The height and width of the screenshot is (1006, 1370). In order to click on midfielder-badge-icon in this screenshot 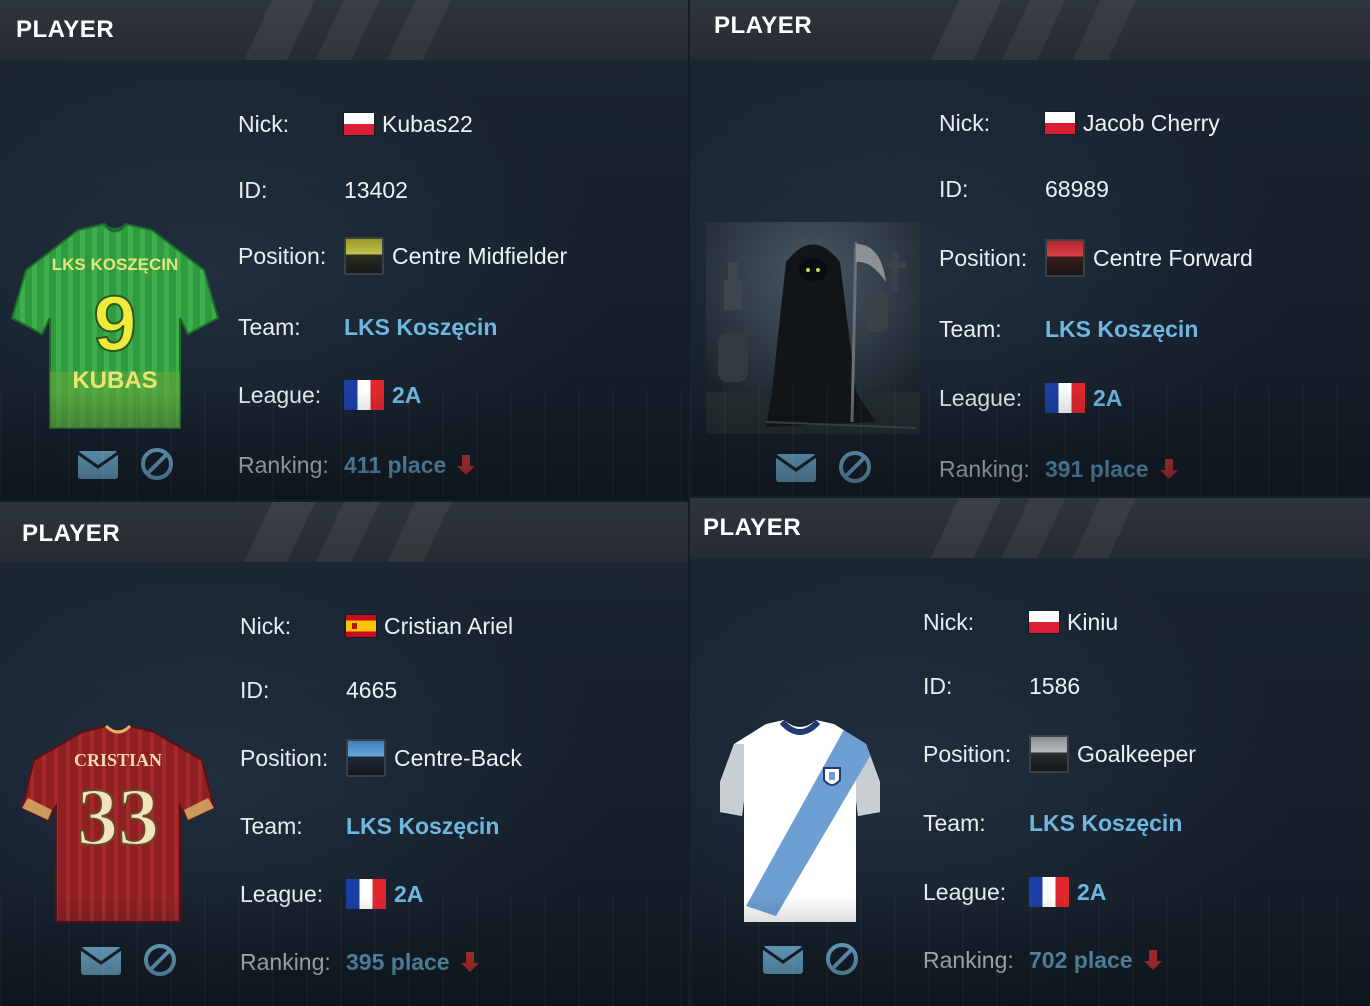, I will do `click(364, 256)`.